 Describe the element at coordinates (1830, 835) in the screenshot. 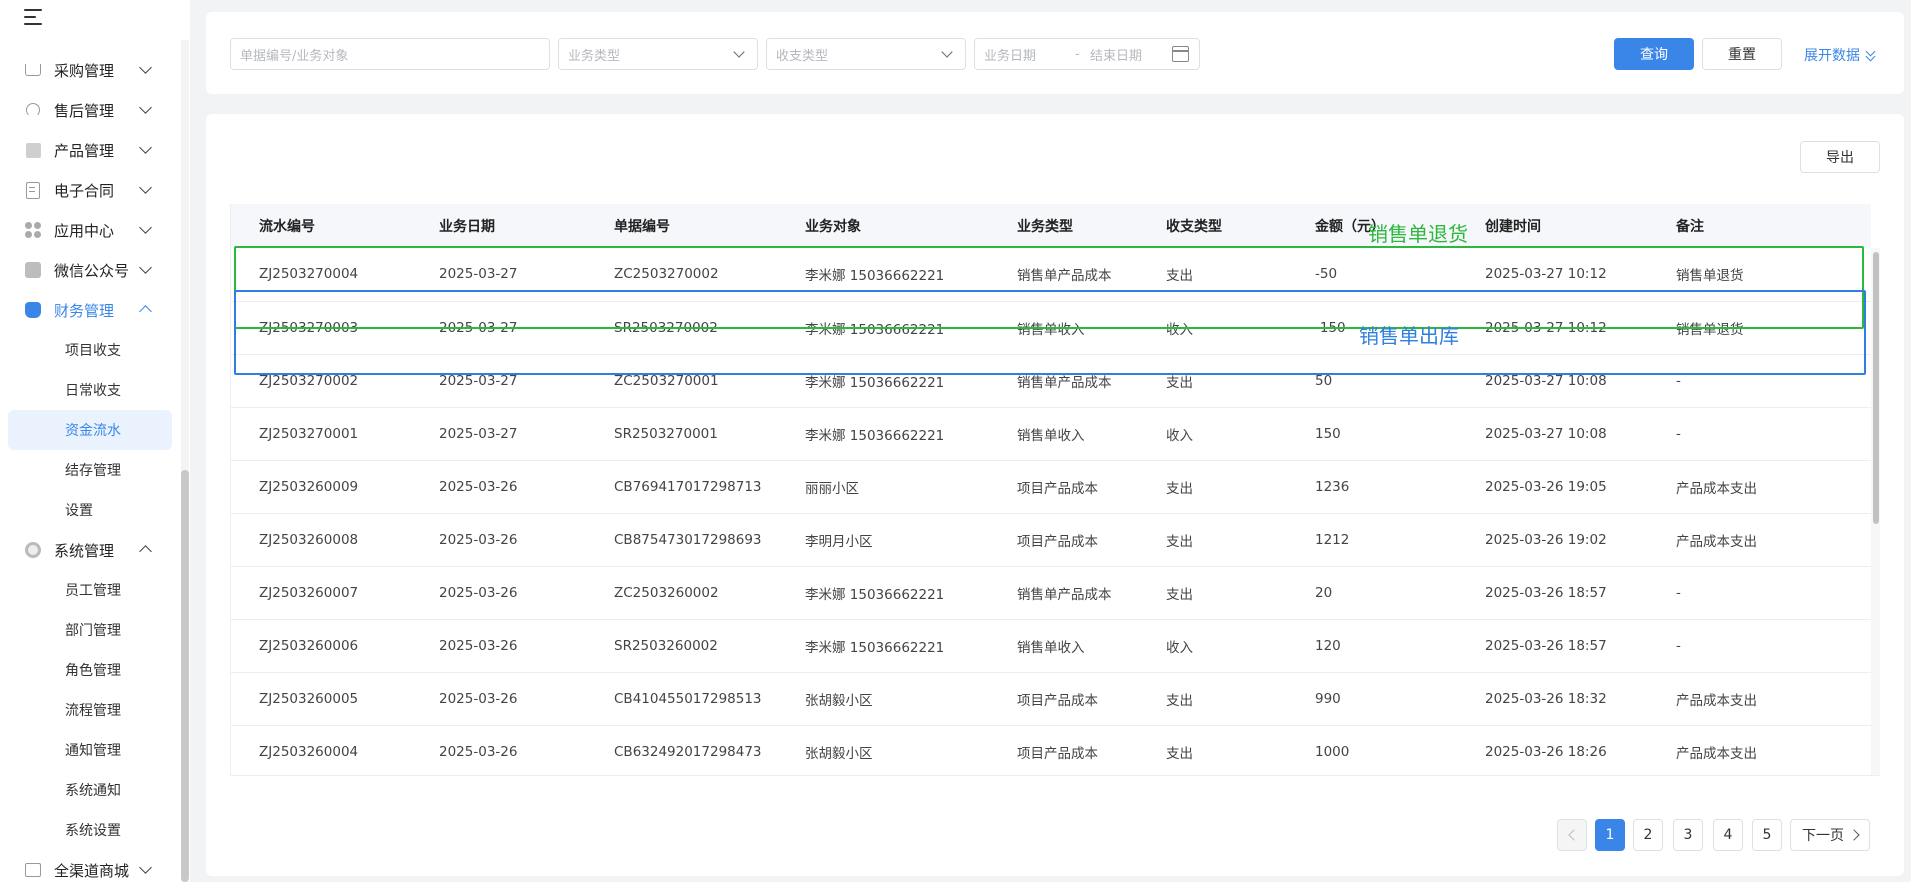

I see `next-page-button: 下一页` at that location.